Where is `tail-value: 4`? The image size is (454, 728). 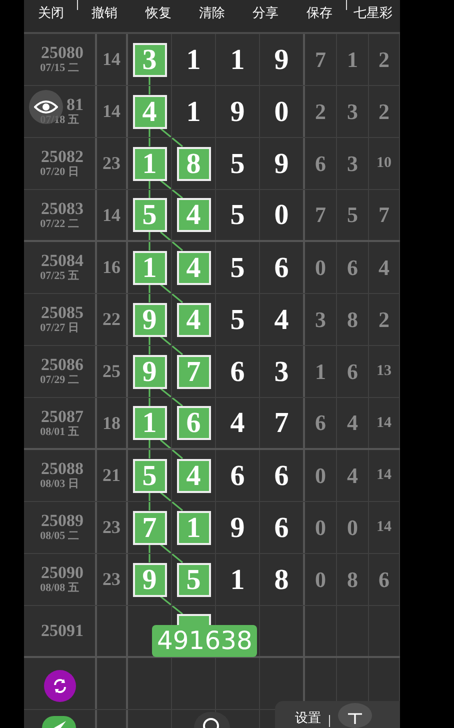 tail-value: 4 is located at coordinates (352, 475).